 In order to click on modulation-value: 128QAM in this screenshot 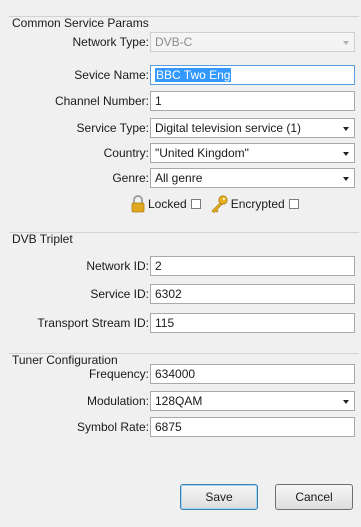, I will do `click(179, 401)`.